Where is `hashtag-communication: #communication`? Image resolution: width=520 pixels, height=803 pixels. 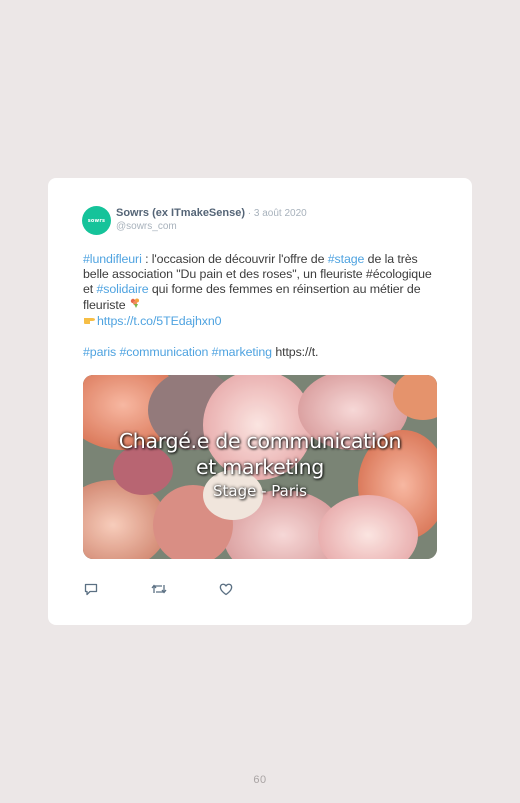 hashtag-communication: #communication is located at coordinates (164, 352).